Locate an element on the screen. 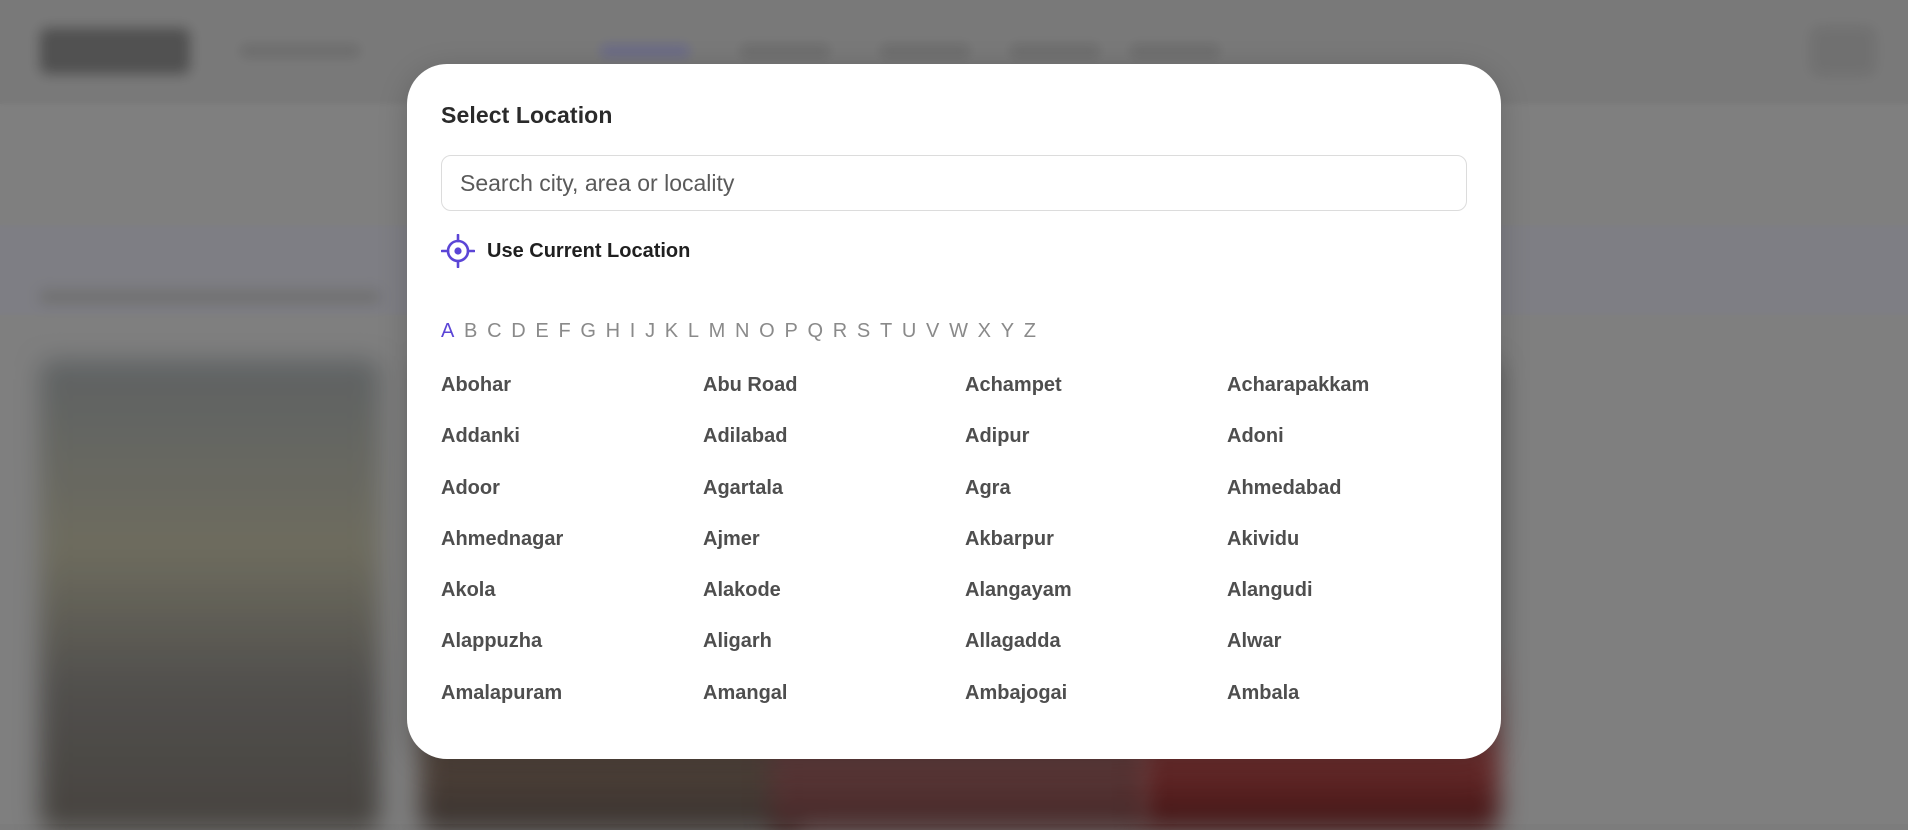 The height and width of the screenshot is (830, 1908). letter-filter-b: B is located at coordinates (471, 331).